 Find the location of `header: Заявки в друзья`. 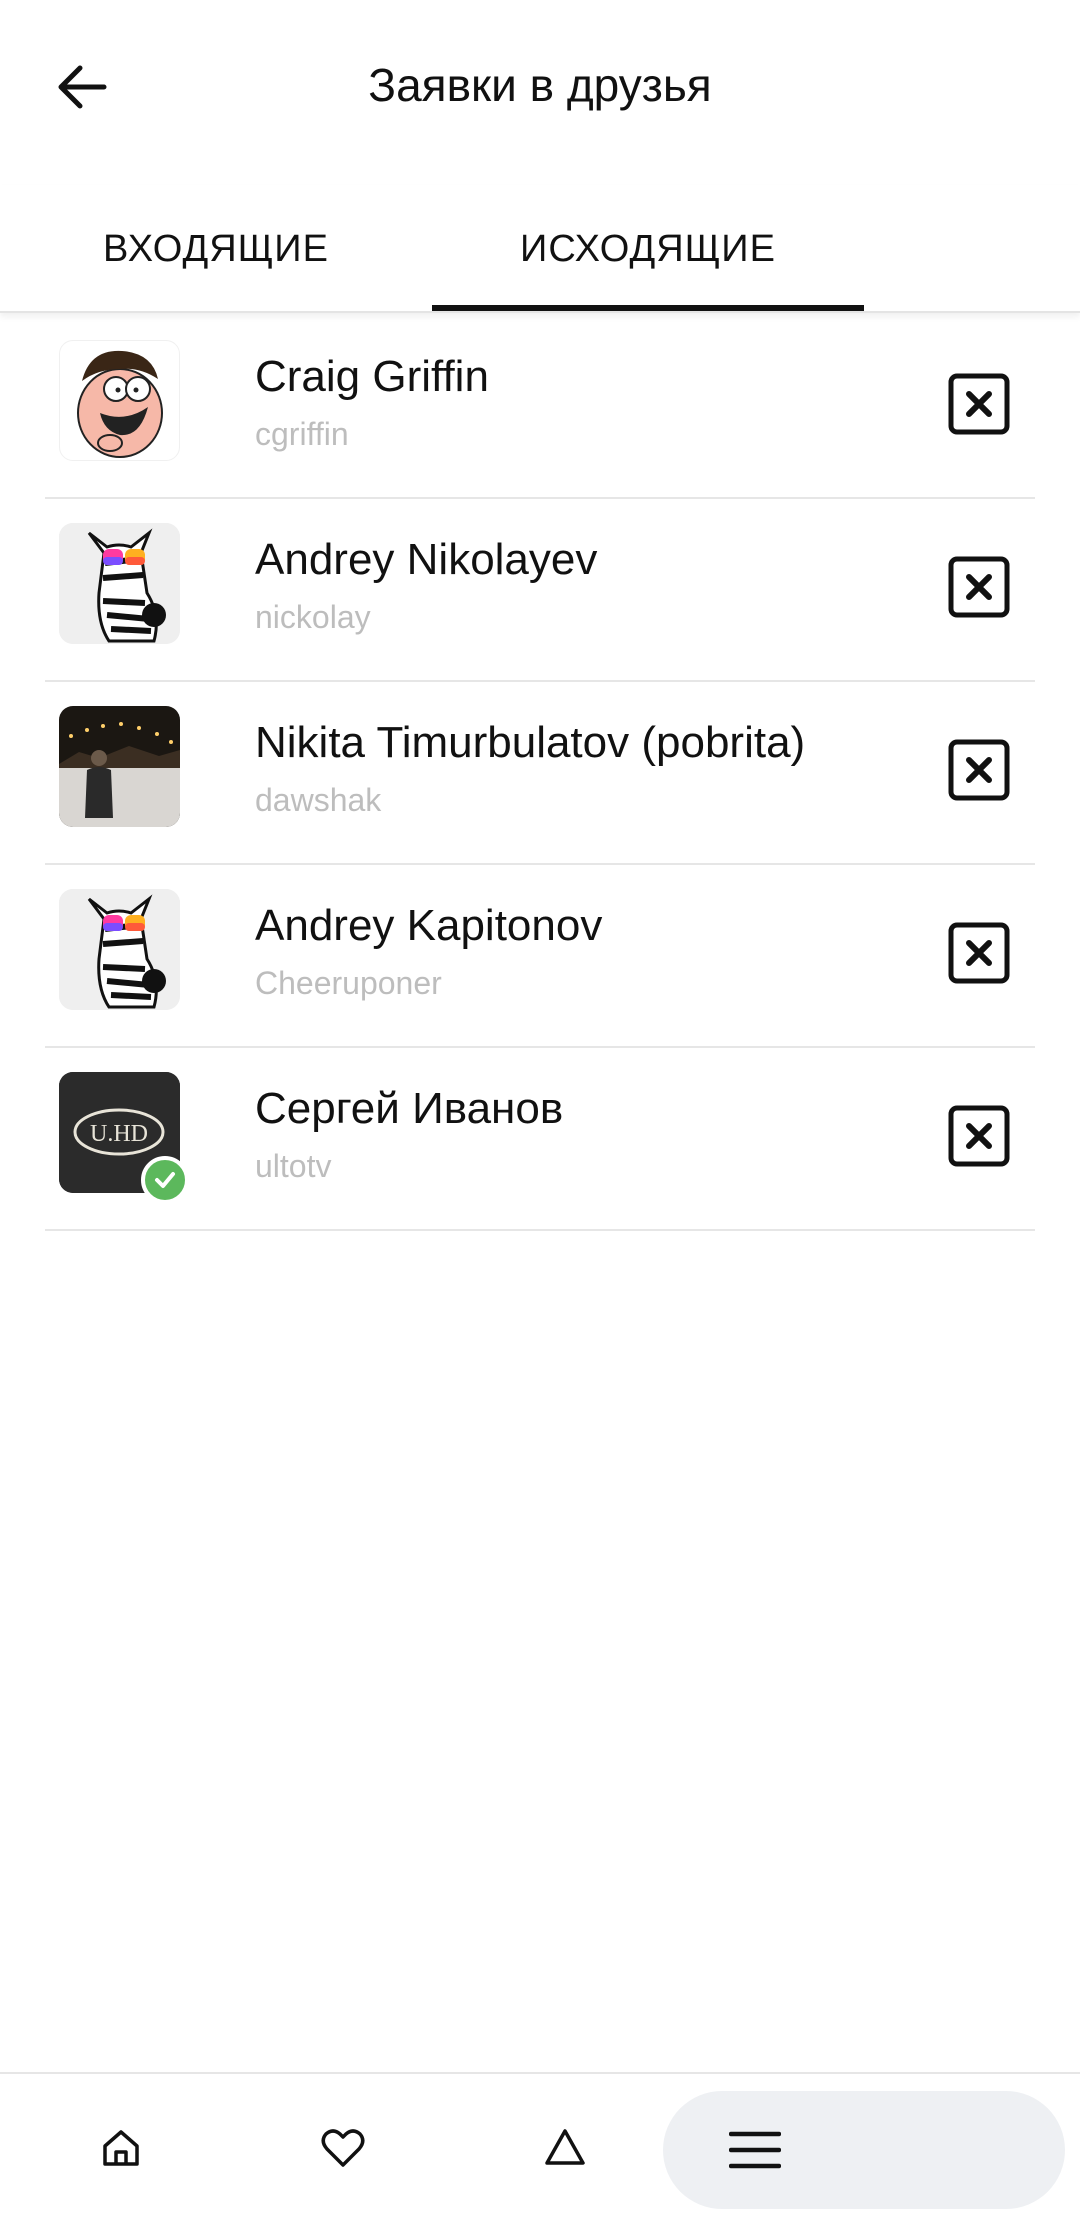

header: Заявки в друзья is located at coordinates (540, 85).